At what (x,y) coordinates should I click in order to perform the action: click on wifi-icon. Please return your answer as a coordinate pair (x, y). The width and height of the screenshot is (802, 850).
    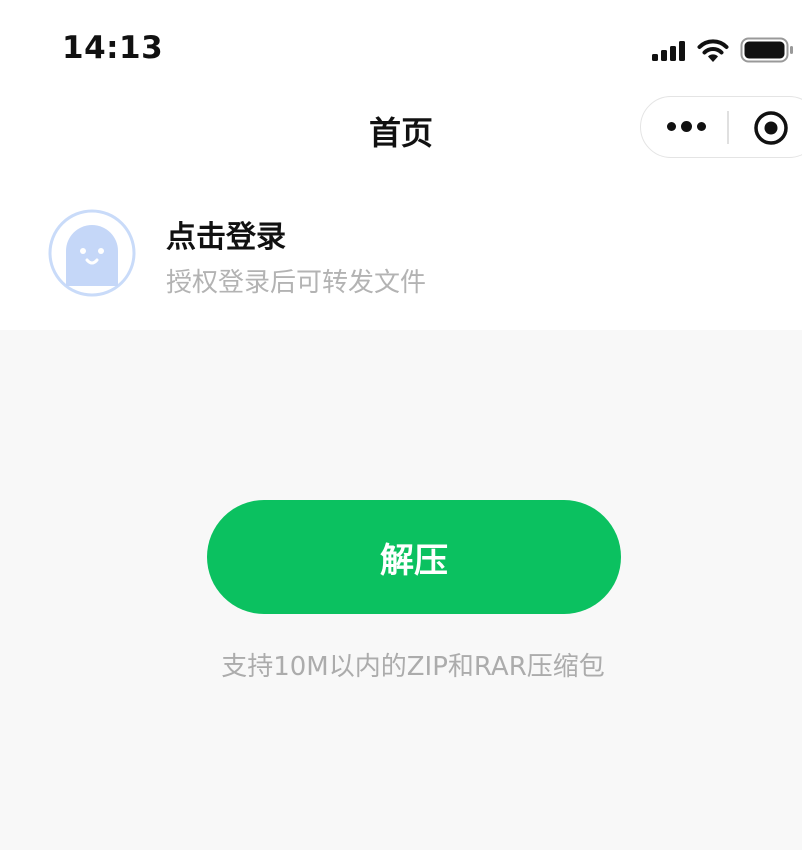
    Looking at the image, I should click on (713, 50).